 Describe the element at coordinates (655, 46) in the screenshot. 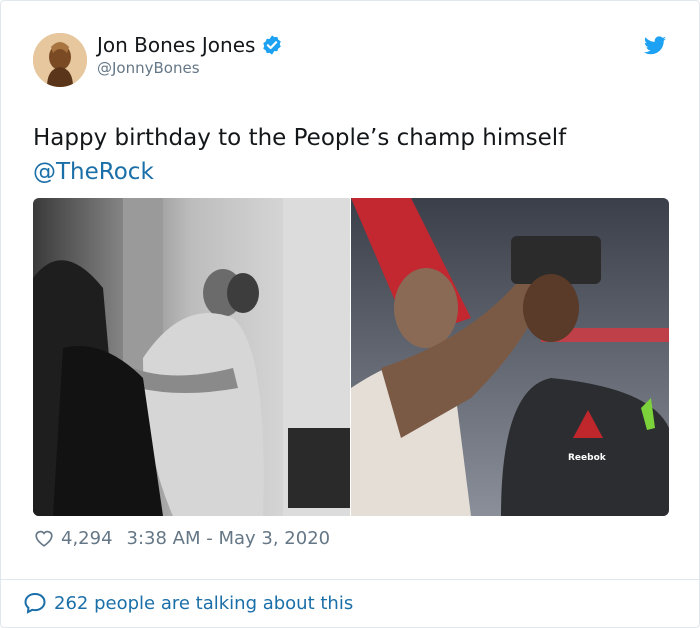

I see `twitter-bird-icon` at that location.